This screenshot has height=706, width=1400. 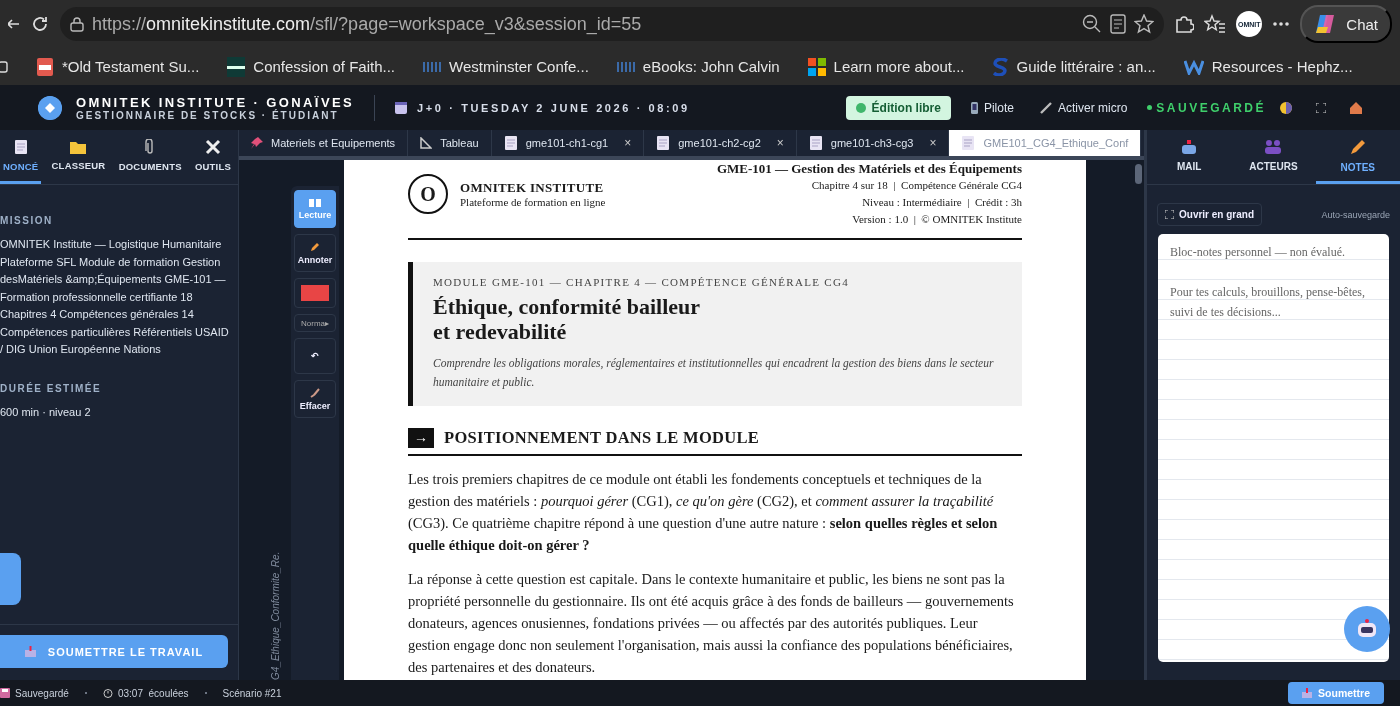 I want to click on color-picker, so click(x=315, y=293).